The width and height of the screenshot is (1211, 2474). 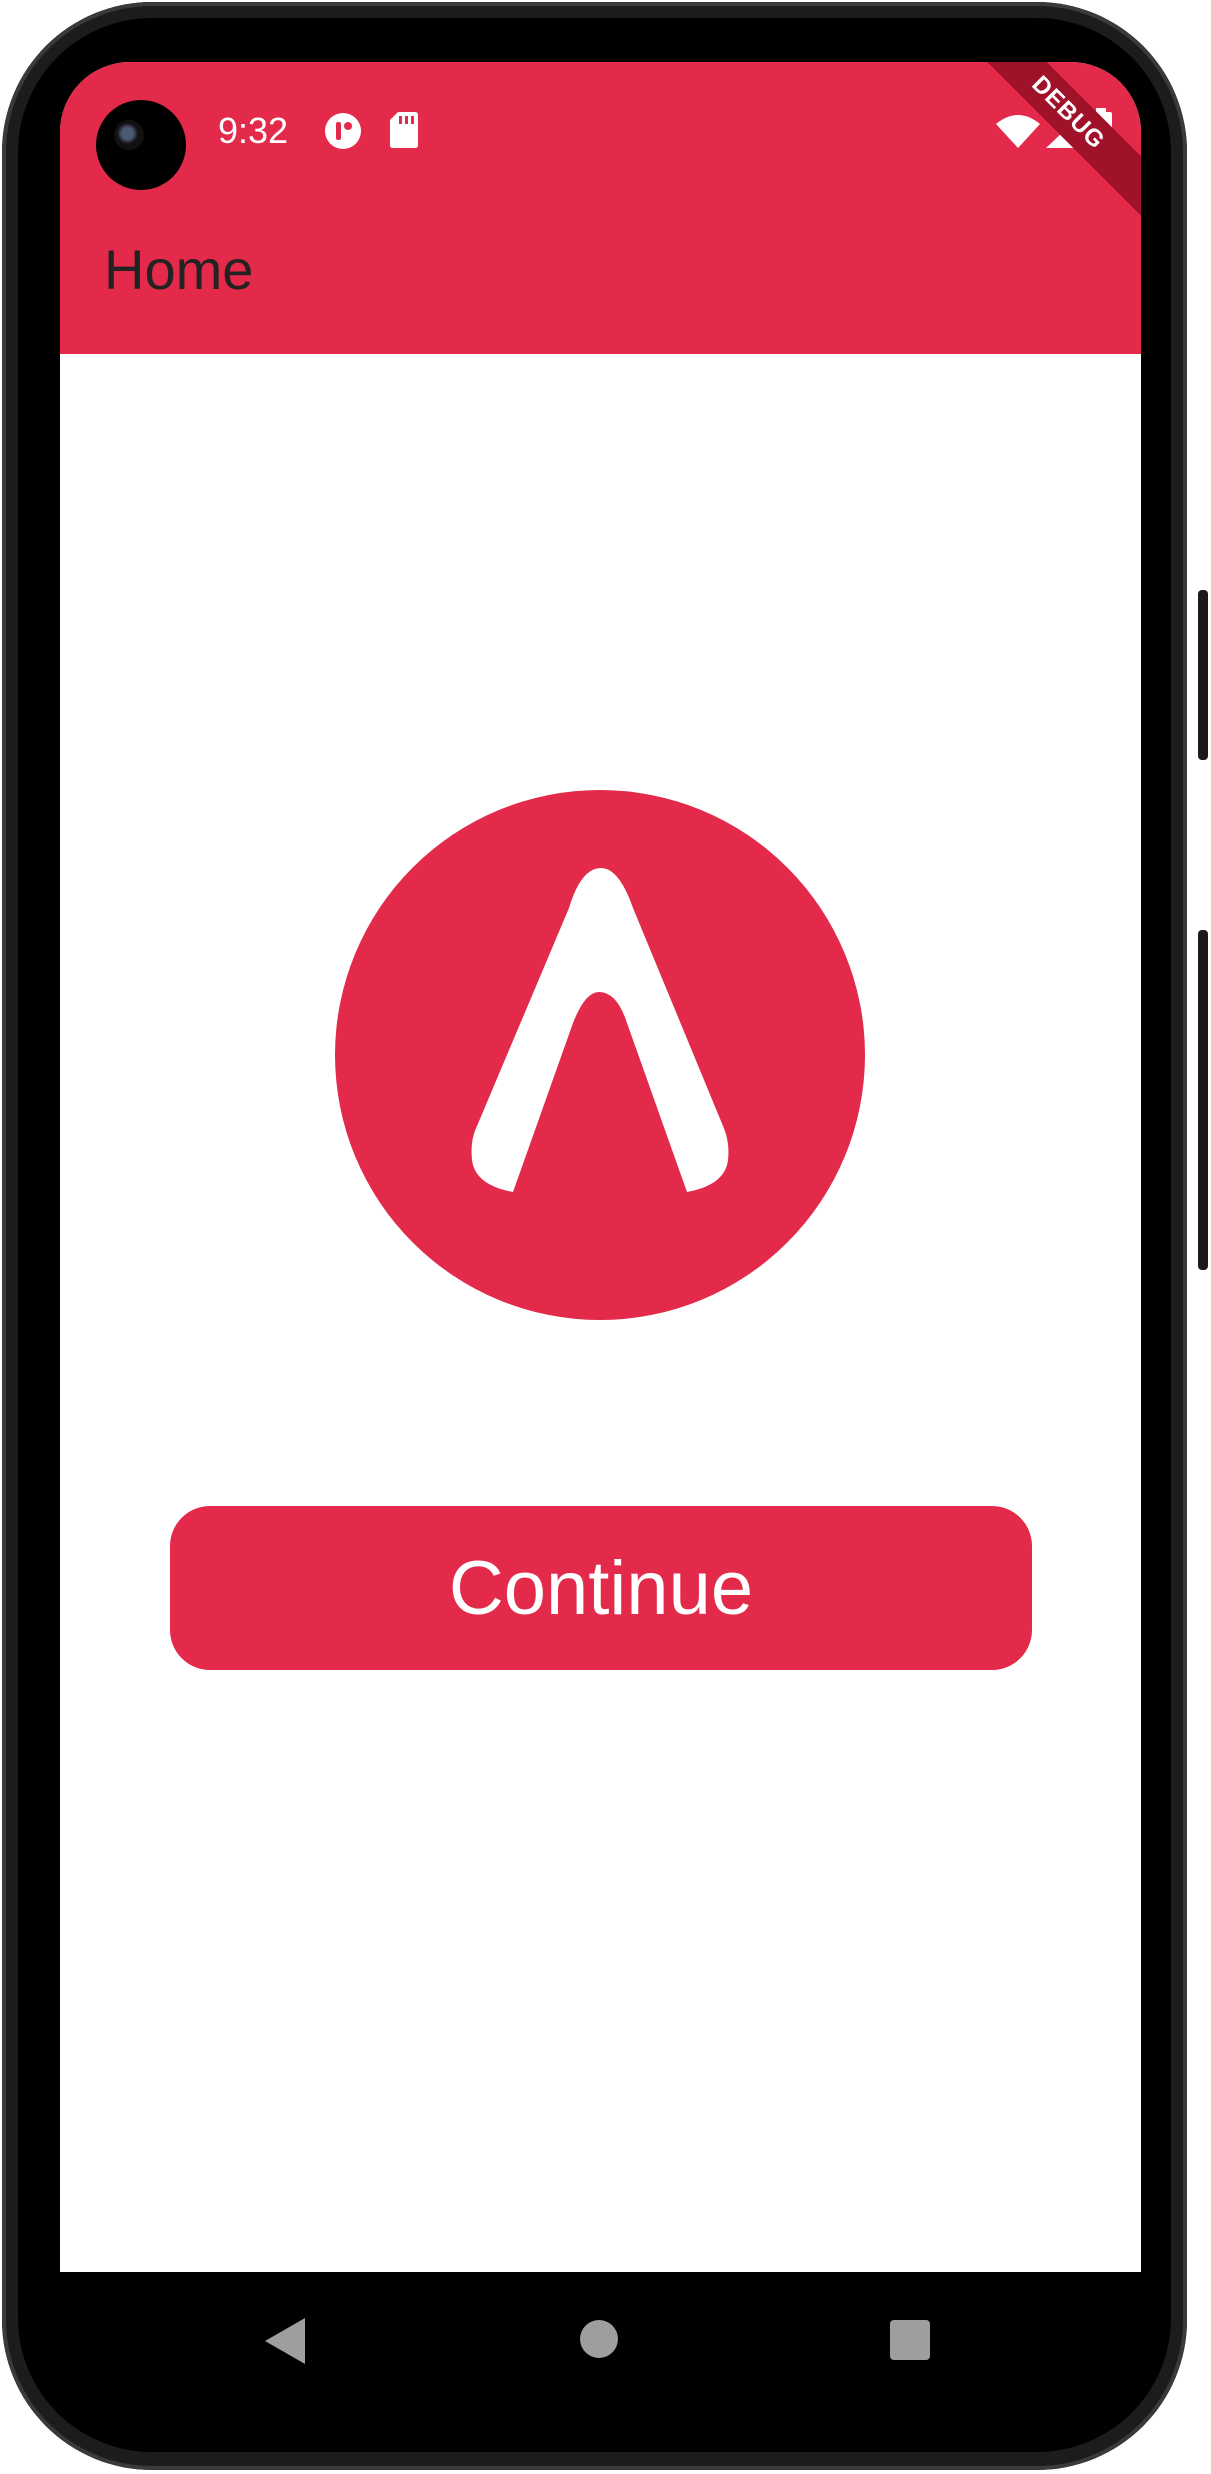 What do you see at coordinates (600, 139) in the screenshot?
I see `status-bar: 9:32 DEBUG` at bounding box center [600, 139].